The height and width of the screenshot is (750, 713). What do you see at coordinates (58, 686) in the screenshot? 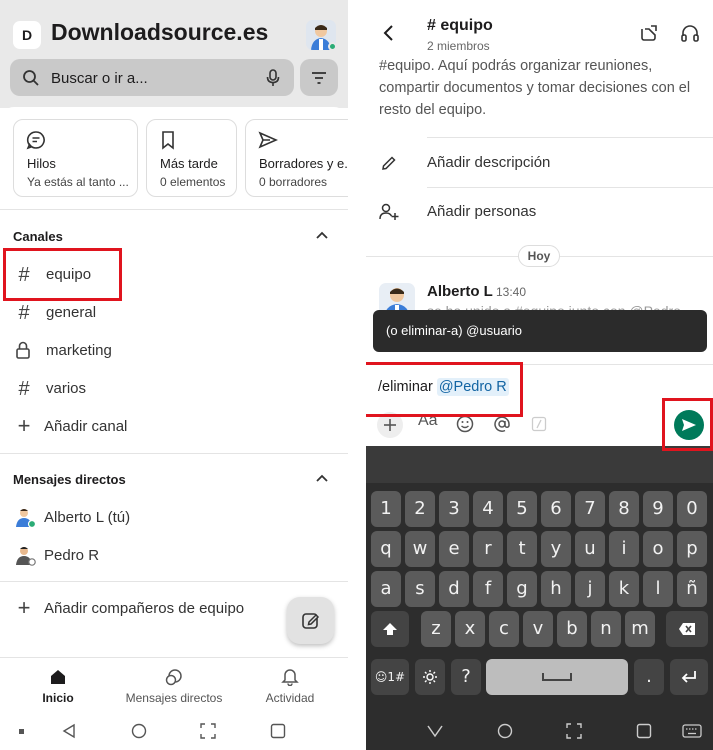
I see `tab-home: Inicio` at bounding box center [58, 686].